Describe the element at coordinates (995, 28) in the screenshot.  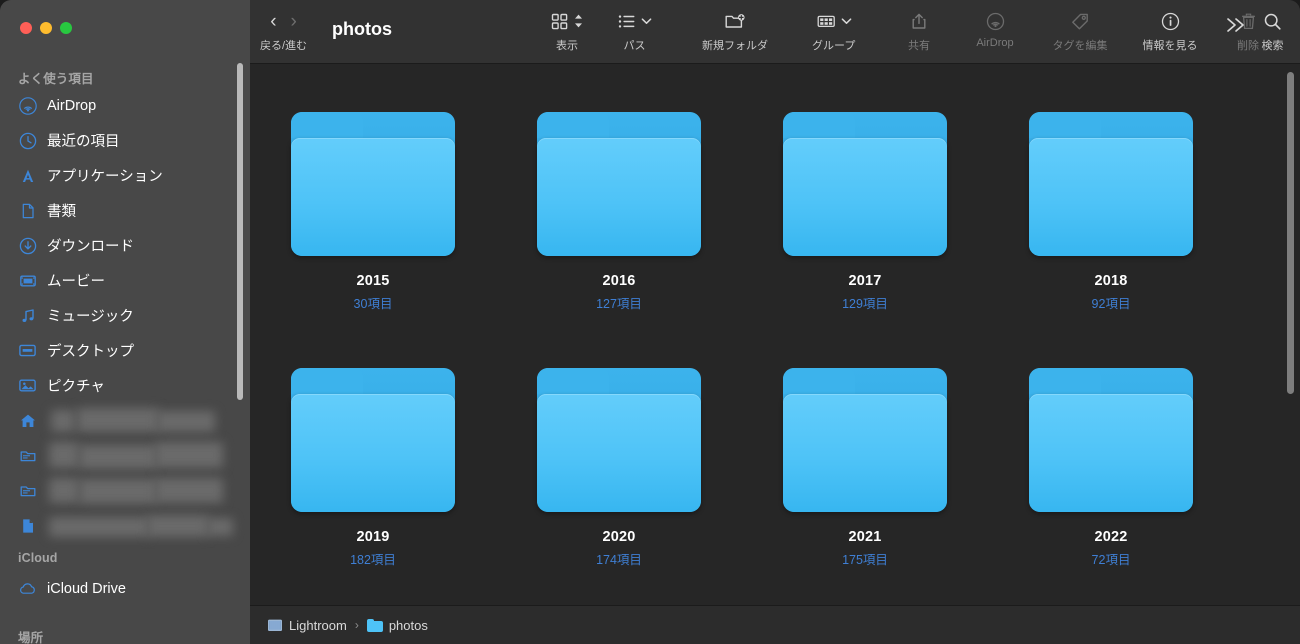
I see `airdrop-button: AirDrop` at that location.